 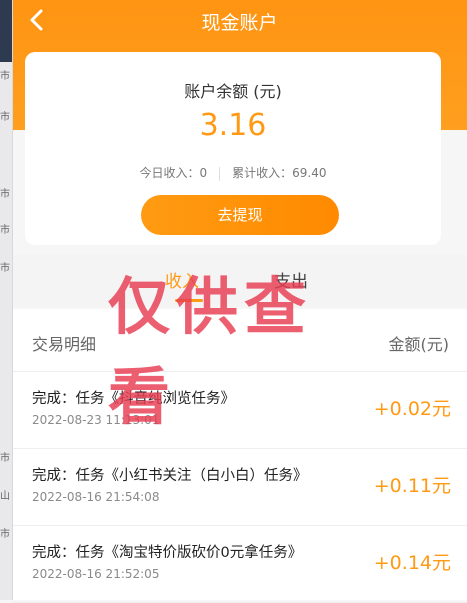 I want to click on transaction-amount: +0.11元, so click(x=412, y=486).